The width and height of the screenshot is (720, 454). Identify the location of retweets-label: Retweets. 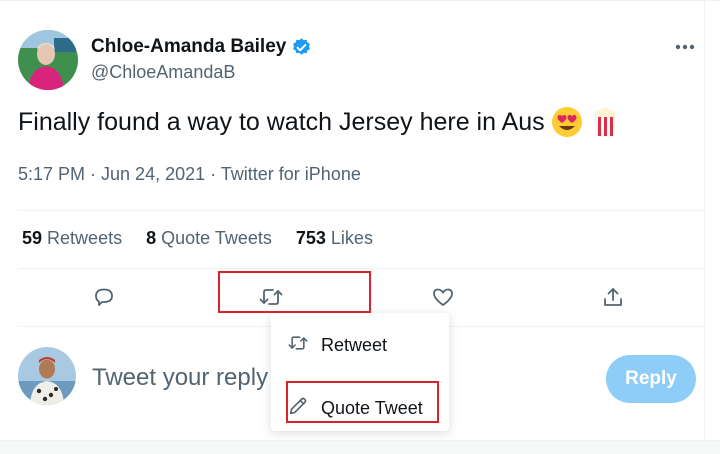
(85, 238).